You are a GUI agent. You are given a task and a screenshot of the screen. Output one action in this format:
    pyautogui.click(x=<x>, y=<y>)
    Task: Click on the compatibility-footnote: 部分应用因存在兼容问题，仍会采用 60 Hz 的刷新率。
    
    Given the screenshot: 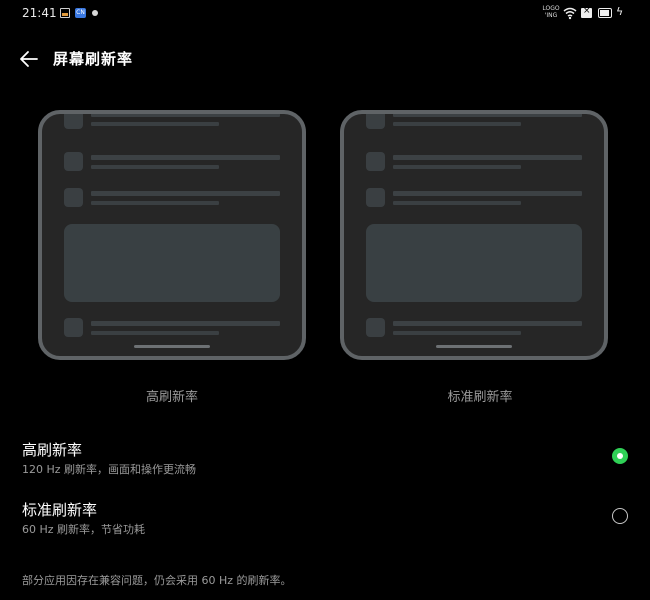 What is the action you would take?
    pyautogui.click(x=157, y=580)
    